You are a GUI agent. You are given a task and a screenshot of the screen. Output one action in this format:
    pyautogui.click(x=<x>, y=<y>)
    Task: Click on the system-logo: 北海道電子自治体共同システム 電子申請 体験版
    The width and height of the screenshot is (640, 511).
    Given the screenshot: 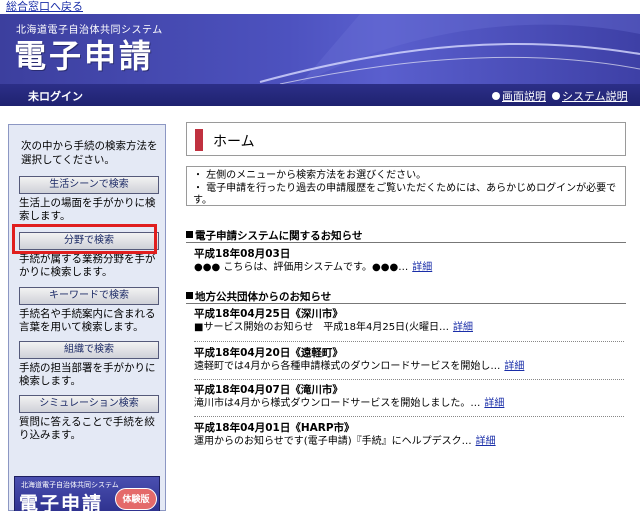 What is the action you would take?
    pyautogui.click(x=87, y=493)
    